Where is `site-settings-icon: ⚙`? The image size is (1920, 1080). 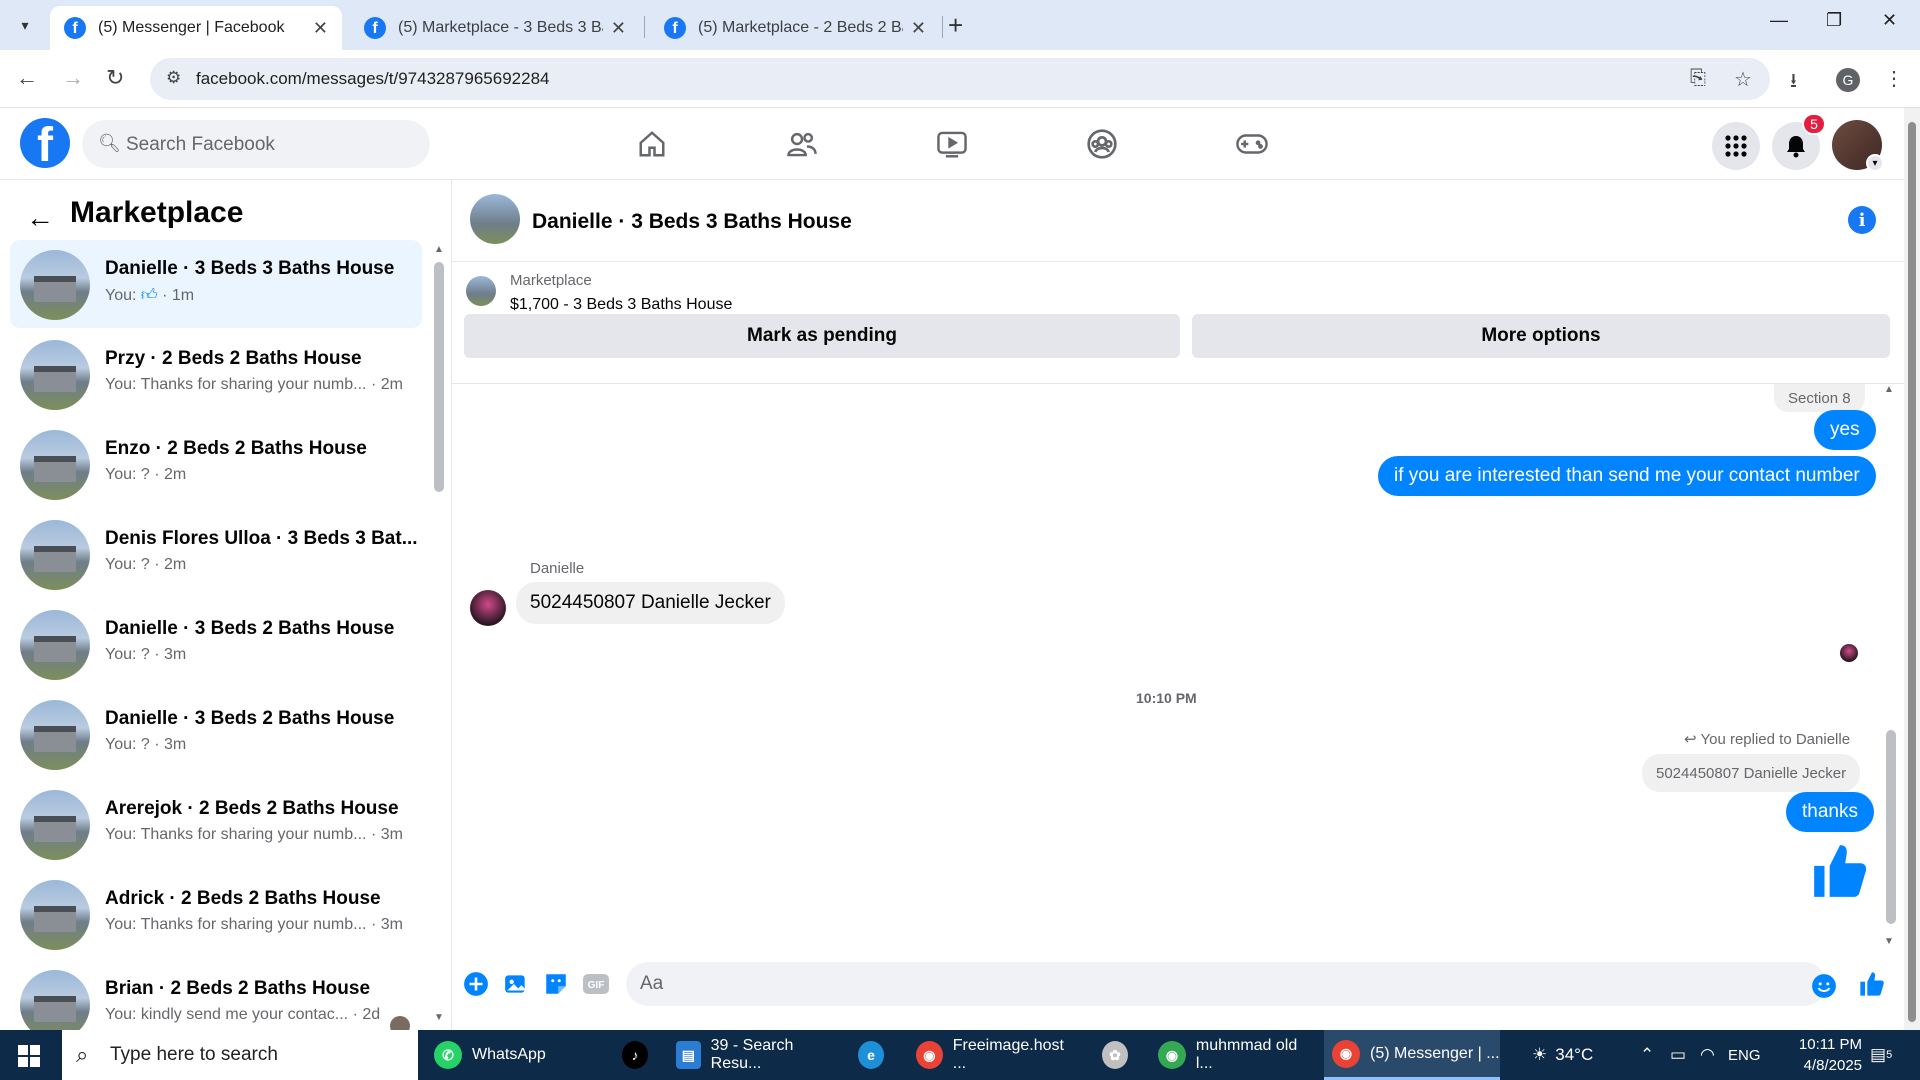 site-settings-icon: ⚙ is located at coordinates (173, 78).